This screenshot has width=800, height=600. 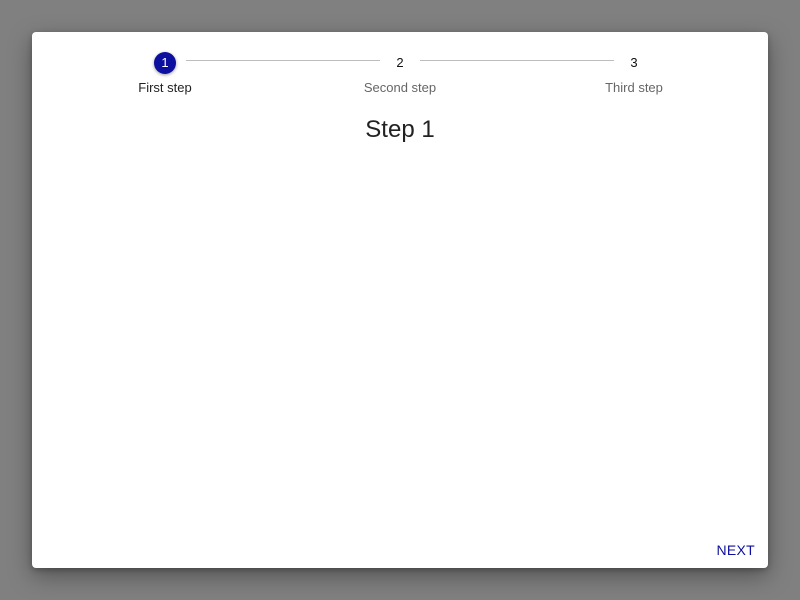 What do you see at coordinates (165, 63) in the screenshot?
I see `step-1-indicator: 1` at bounding box center [165, 63].